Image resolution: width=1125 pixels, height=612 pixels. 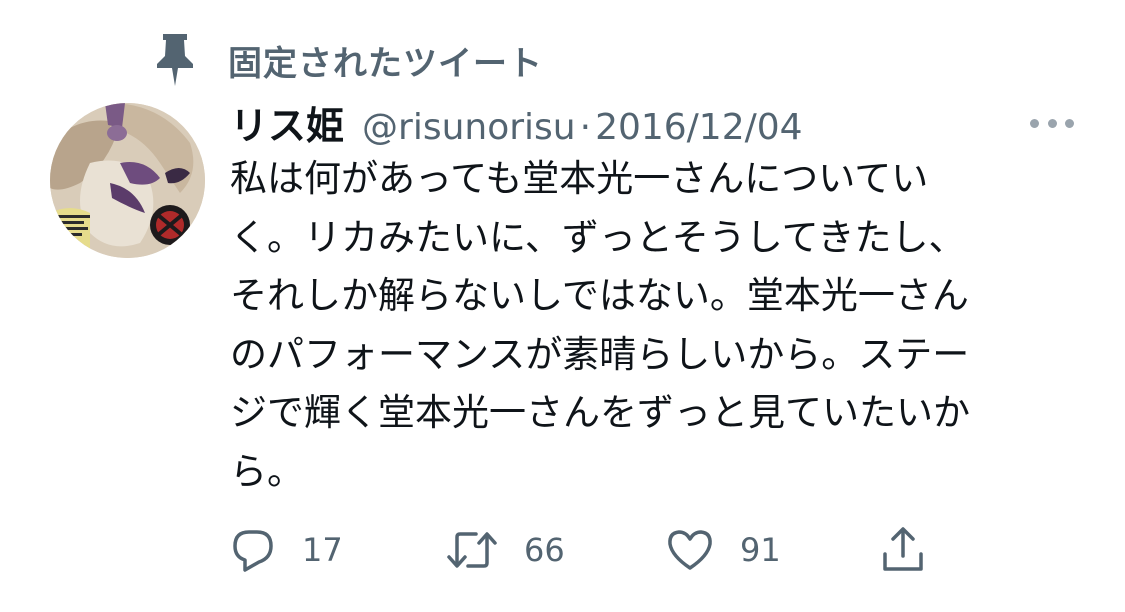 I want to click on tweet-actions: 17 66 91, so click(x=562, y=550).